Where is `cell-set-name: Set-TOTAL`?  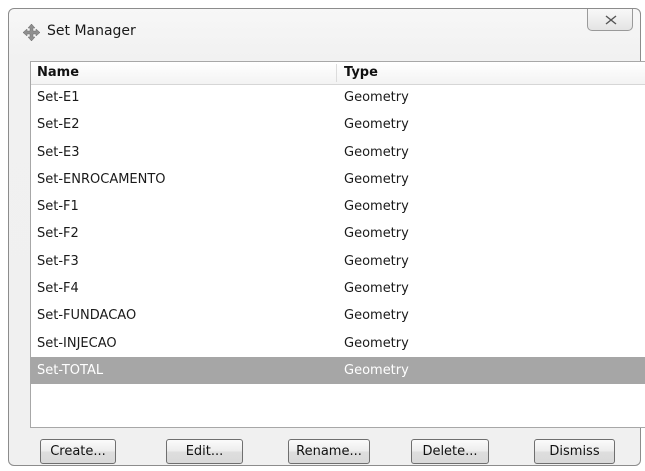 cell-set-name: Set-TOTAL is located at coordinates (70, 370).